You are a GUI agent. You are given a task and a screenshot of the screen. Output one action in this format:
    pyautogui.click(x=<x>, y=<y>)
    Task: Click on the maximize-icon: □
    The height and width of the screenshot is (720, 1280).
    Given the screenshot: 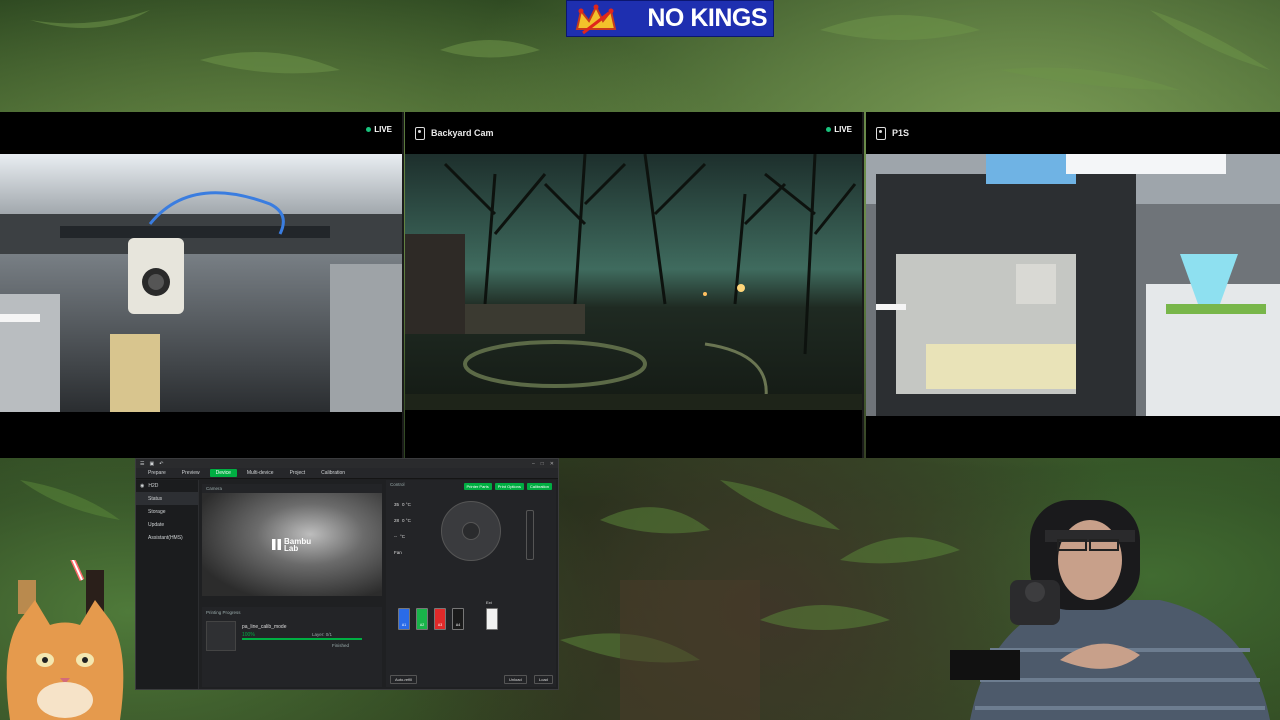 What is the action you would take?
    pyautogui.click(x=542, y=464)
    